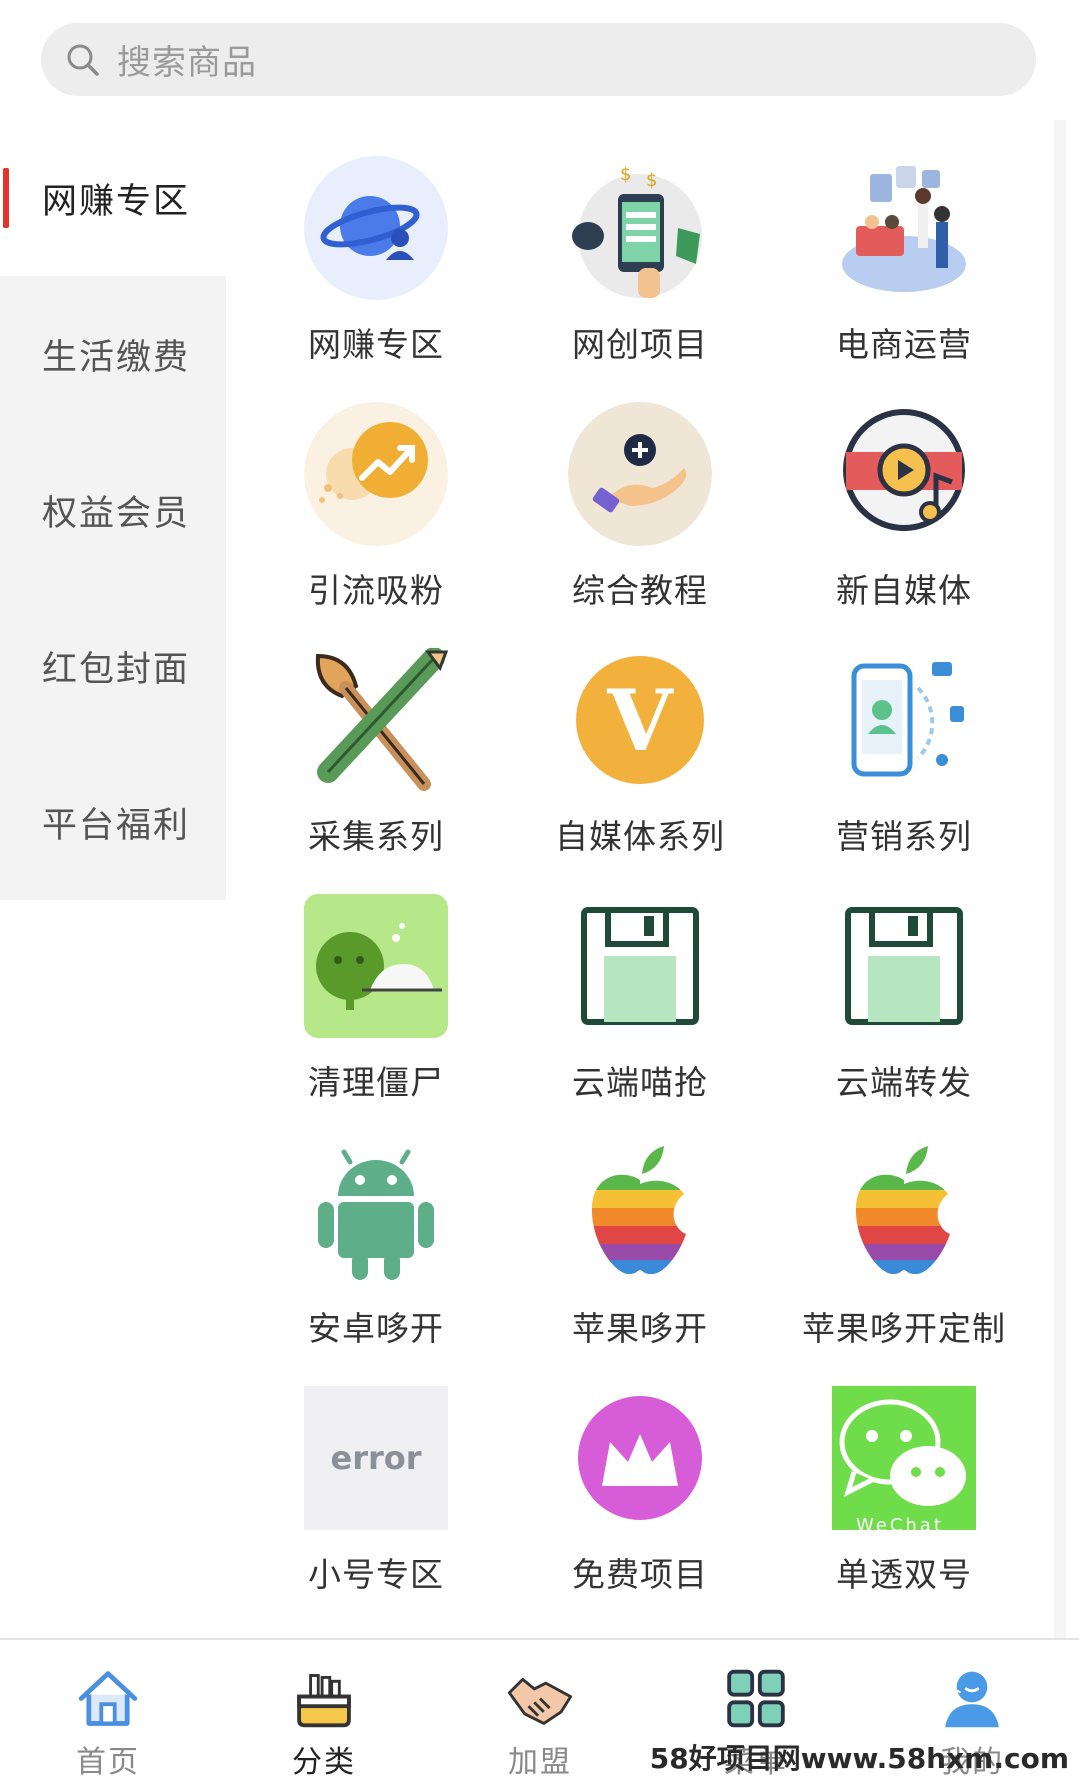  I want to click on grid-item: 采集系列, so click(376, 735).